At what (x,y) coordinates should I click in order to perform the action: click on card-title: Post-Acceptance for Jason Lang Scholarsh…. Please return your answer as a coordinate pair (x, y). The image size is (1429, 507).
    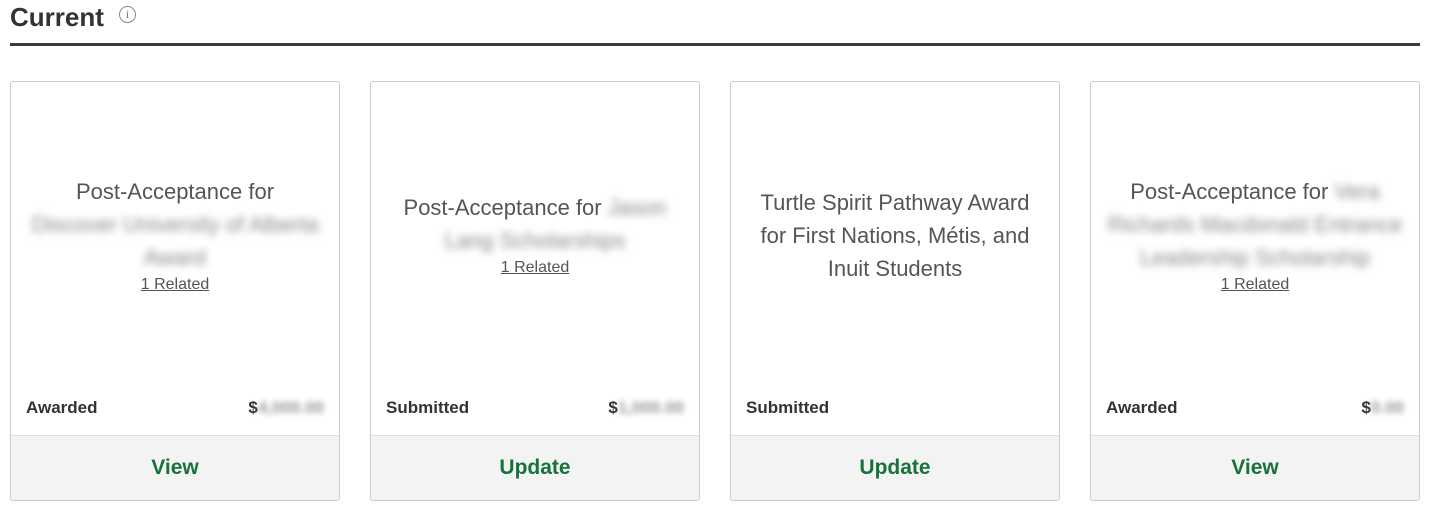
    Looking at the image, I should click on (535, 224).